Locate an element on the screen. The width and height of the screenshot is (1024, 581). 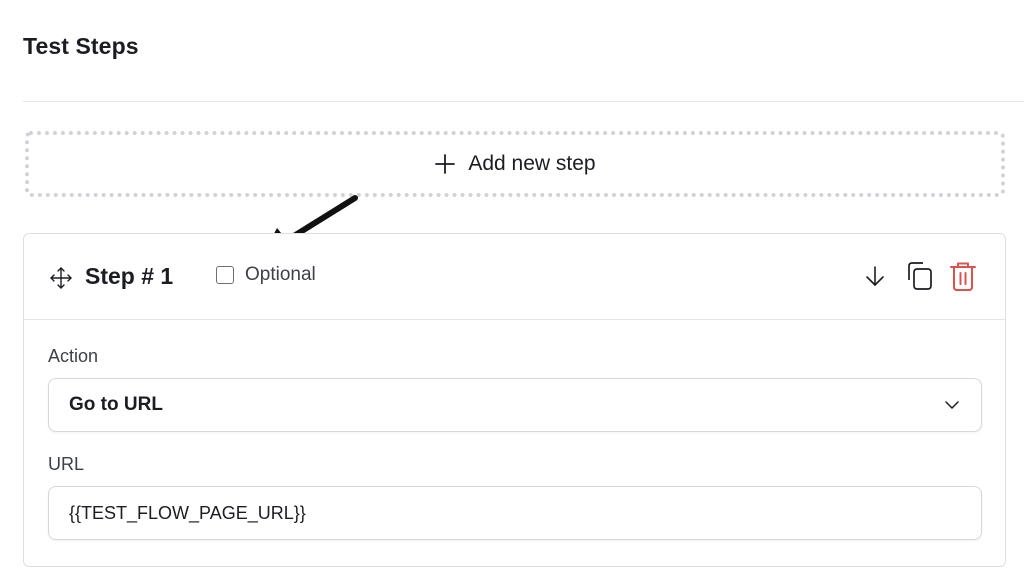
url-input is located at coordinates (515, 513).